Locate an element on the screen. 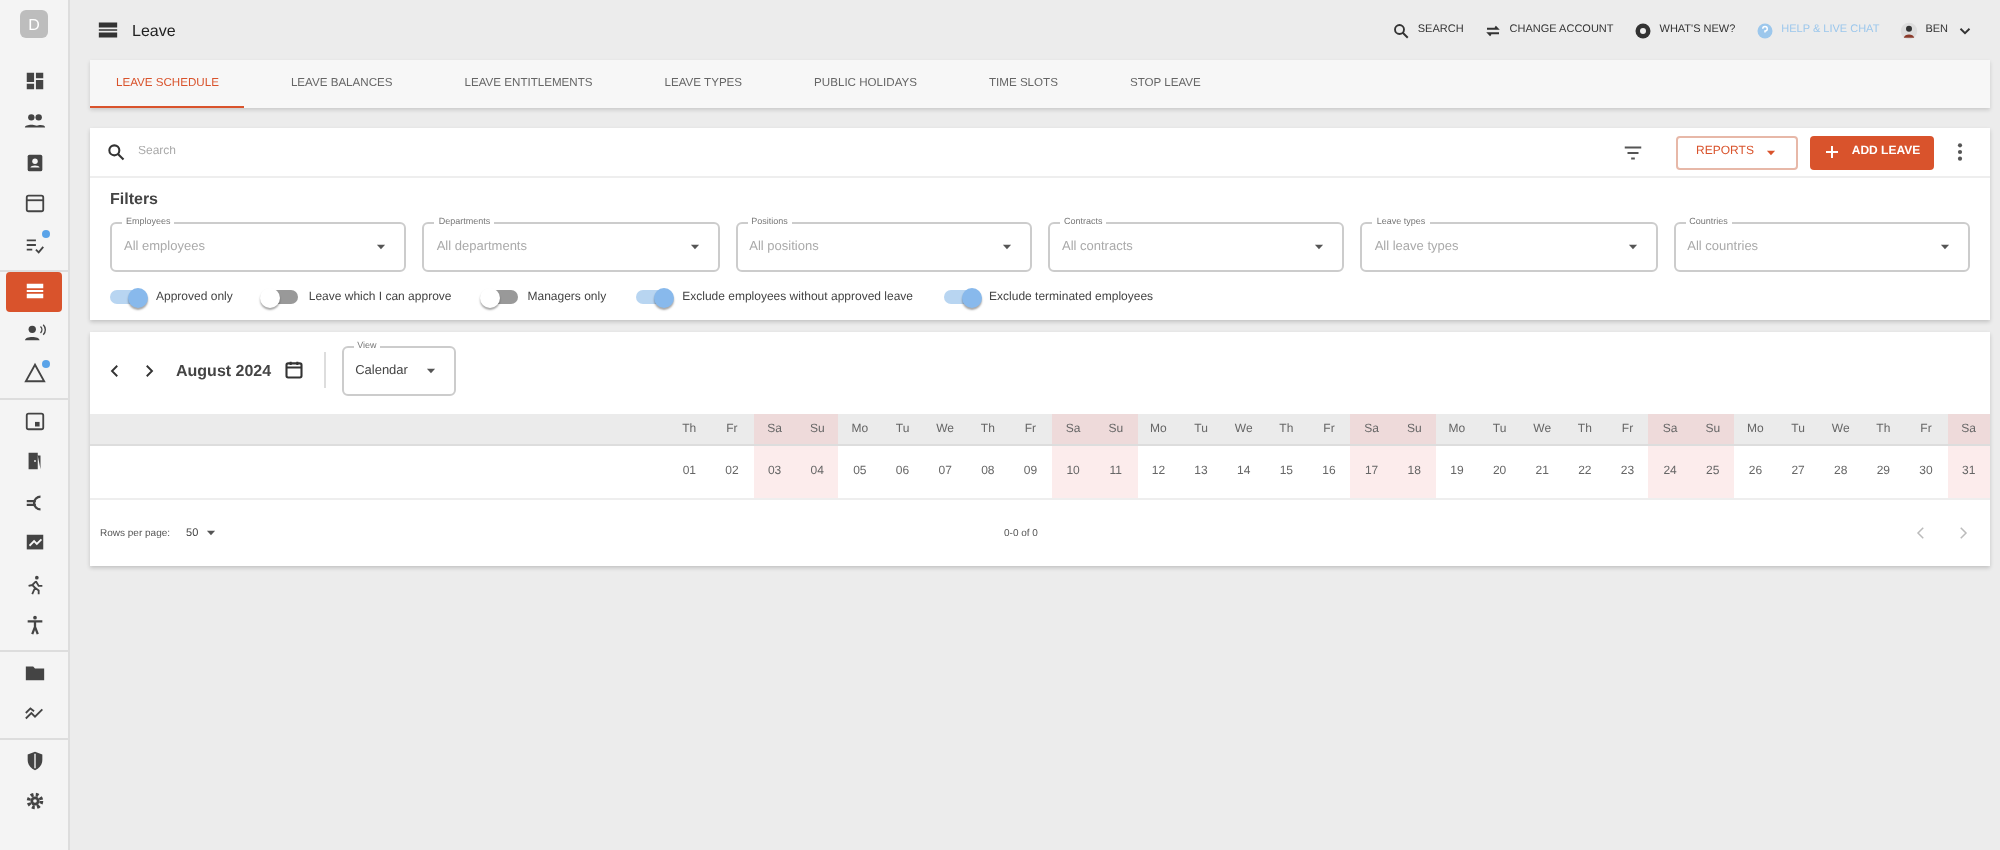 The width and height of the screenshot is (2000, 850). dashboard-icon is located at coordinates (34, 80).